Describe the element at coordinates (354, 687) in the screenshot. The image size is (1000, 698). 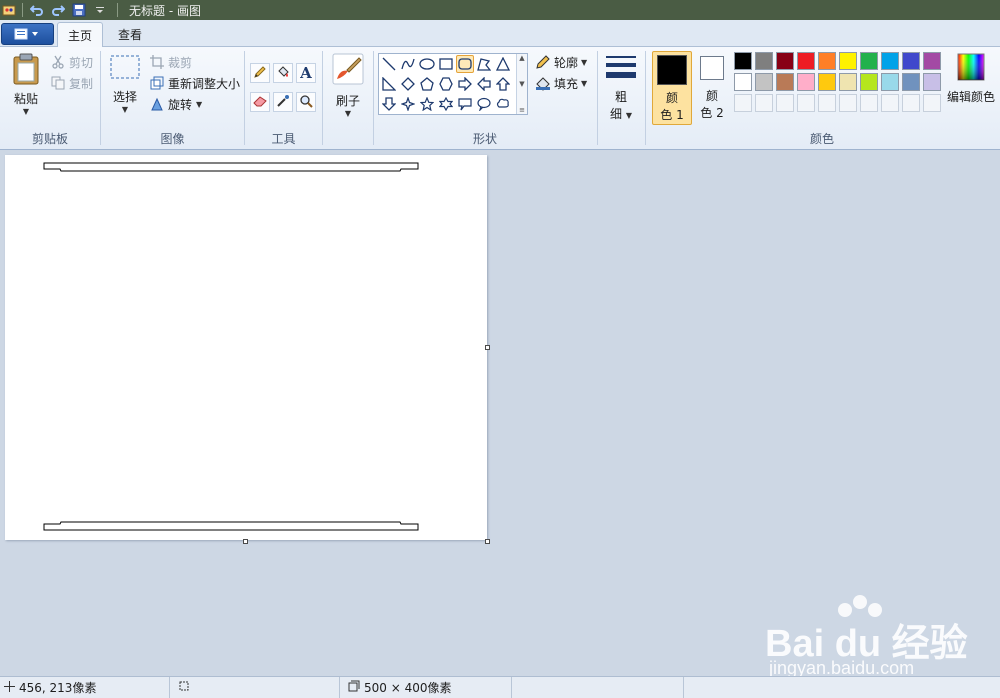
I see `canvas-size-icon` at that location.